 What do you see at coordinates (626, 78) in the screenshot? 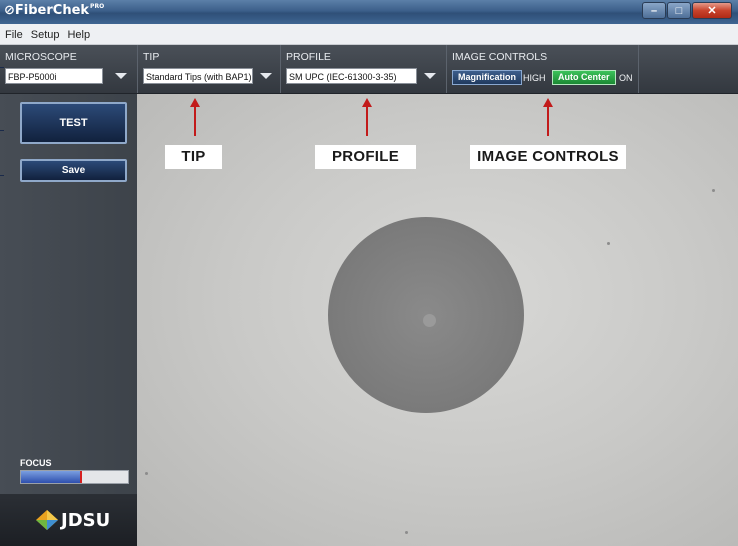
I see `auto-center-value: ON` at bounding box center [626, 78].